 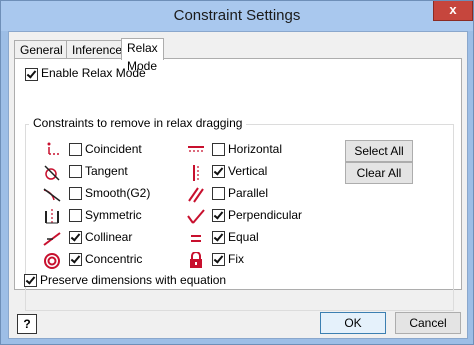 What do you see at coordinates (196, 239) in the screenshot?
I see `equal-icon` at bounding box center [196, 239].